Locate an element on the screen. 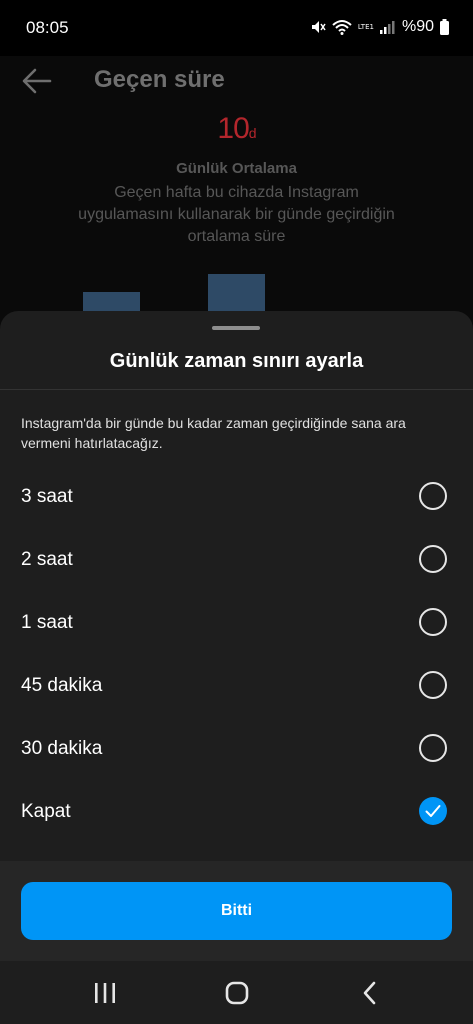 The width and height of the screenshot is (473, 1024). option-label: 1 saat is located at coordinates (47, 622).